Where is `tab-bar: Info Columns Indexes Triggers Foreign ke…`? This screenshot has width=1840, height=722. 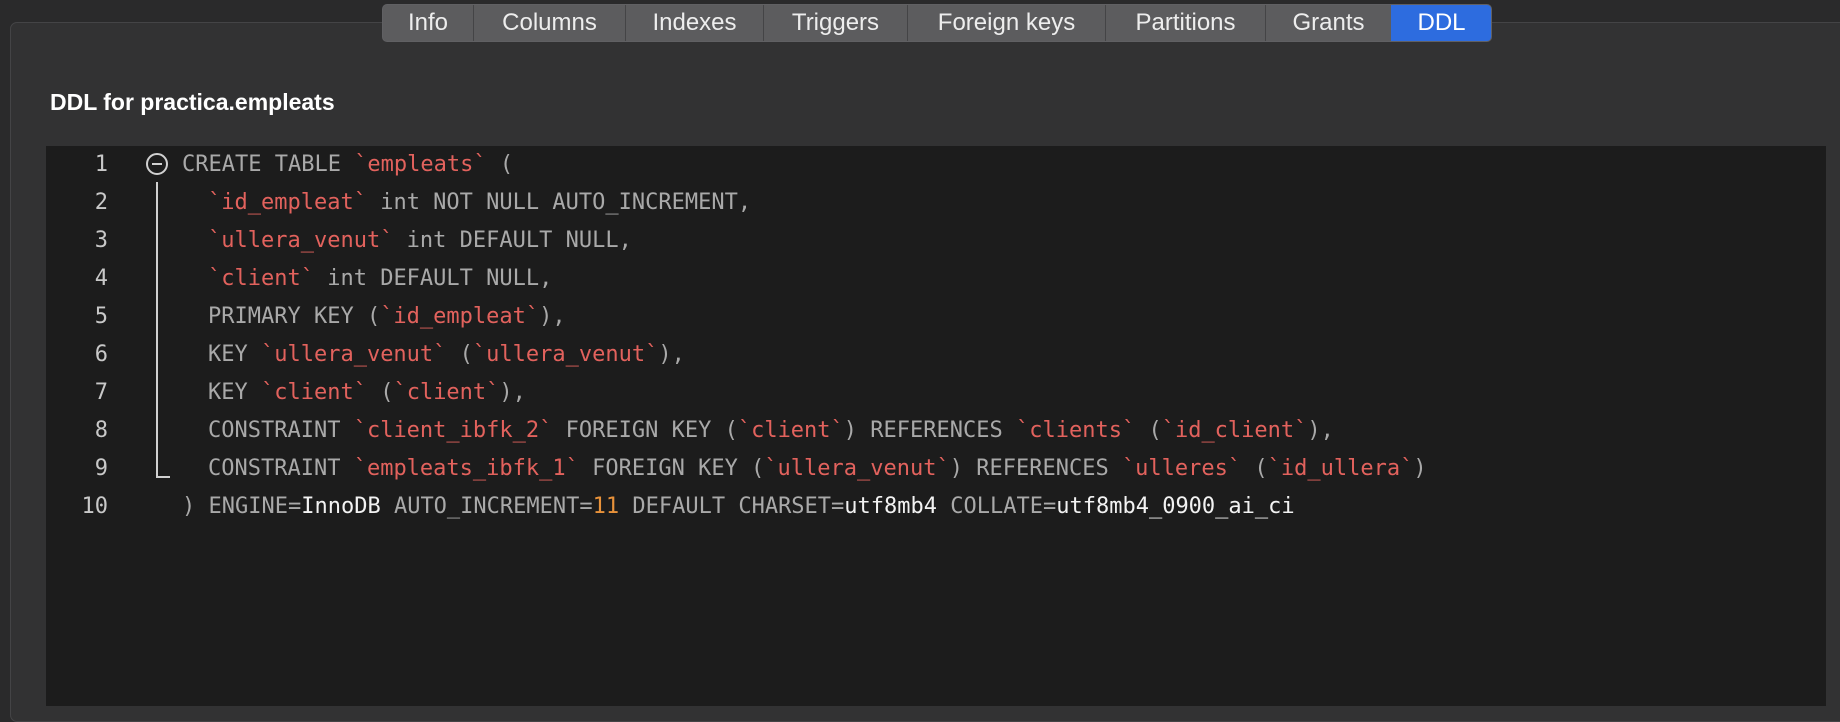
tab-bar: Info Columns Indexes Triggers Foreign ke… is located at coordinates (937, 23).